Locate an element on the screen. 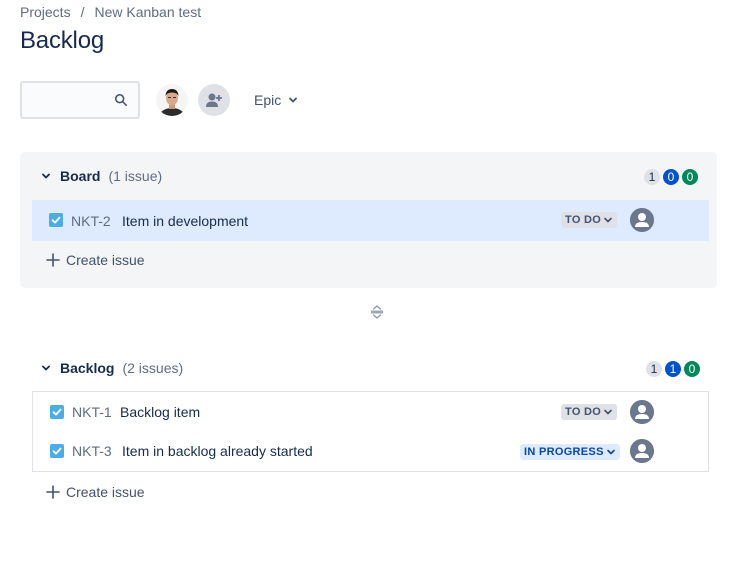 This screenshot has width=732, height=561. issue-row: NKT-2 Item in development TO DO is located at coordinates (370, 220).